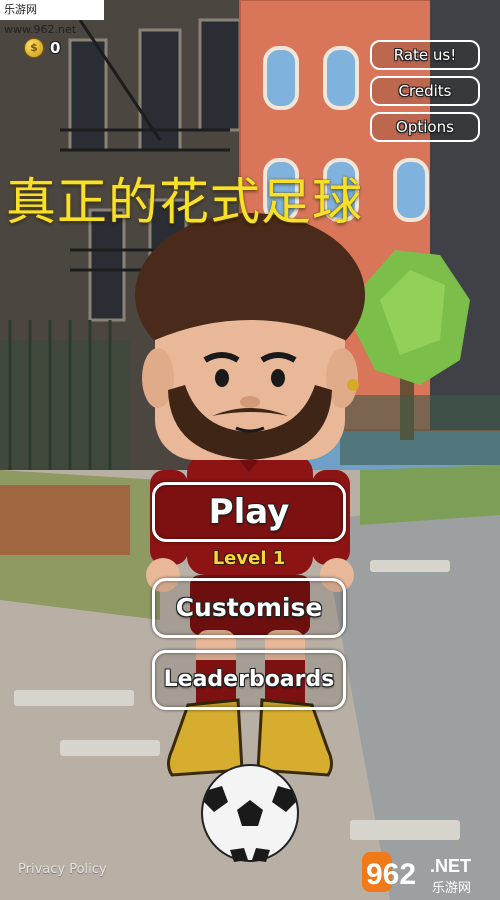  I want to click on site-logo: 962 .NET 乐游网, so click(416, 874).